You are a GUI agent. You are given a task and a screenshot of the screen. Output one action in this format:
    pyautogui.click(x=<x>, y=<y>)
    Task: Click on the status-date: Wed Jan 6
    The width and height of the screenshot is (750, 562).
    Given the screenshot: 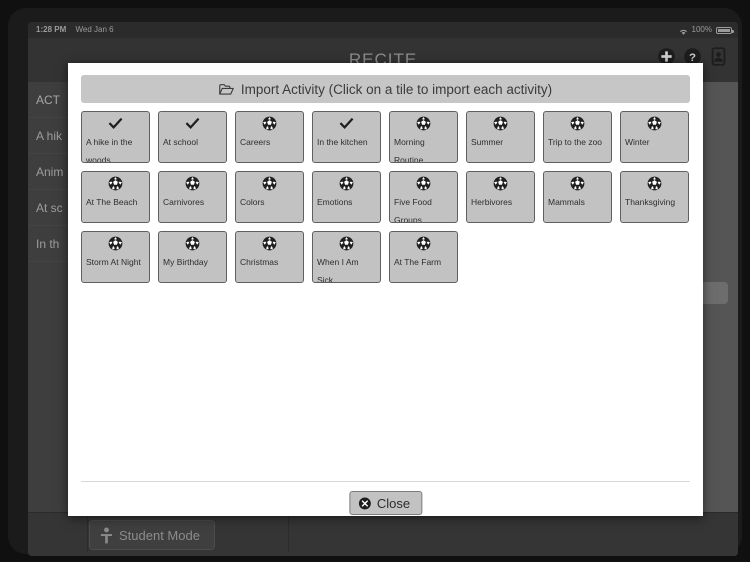 What is the action you would take?
    pyautogui.click(x=94, y=29)
    